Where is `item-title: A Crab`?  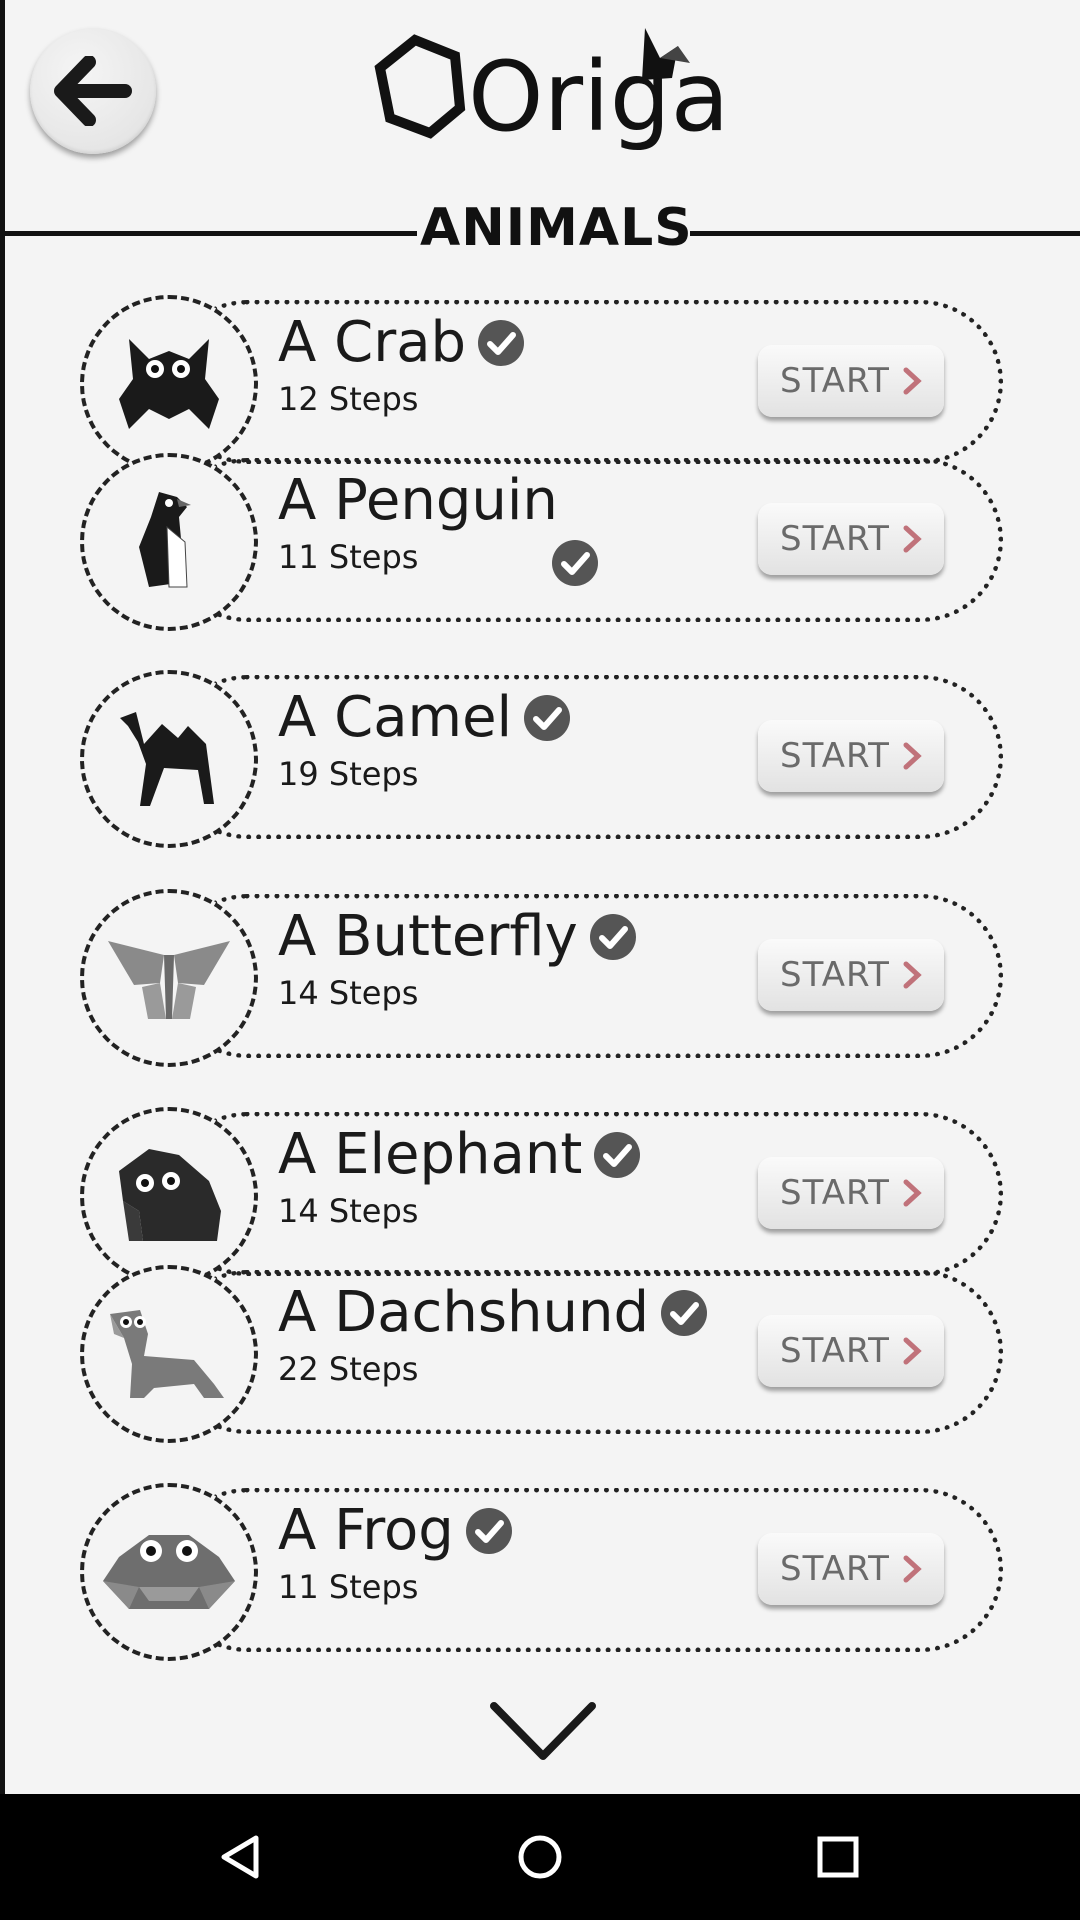 item-title: A Crab is located at coordinates (401, 342).